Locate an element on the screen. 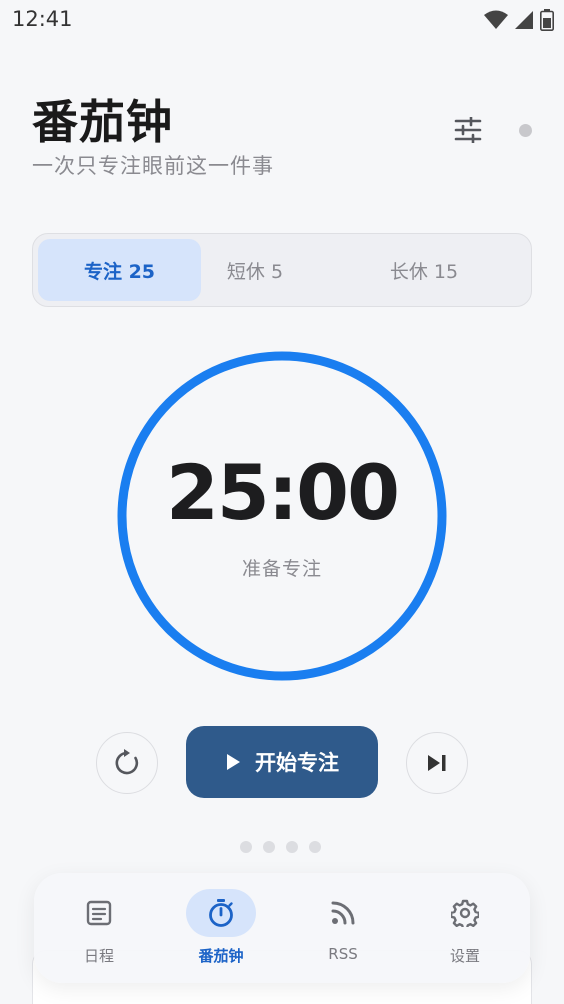 Image resolution: width=564 pixels, height=1004 pixels. status-dot is located at coordinates (525, 130).